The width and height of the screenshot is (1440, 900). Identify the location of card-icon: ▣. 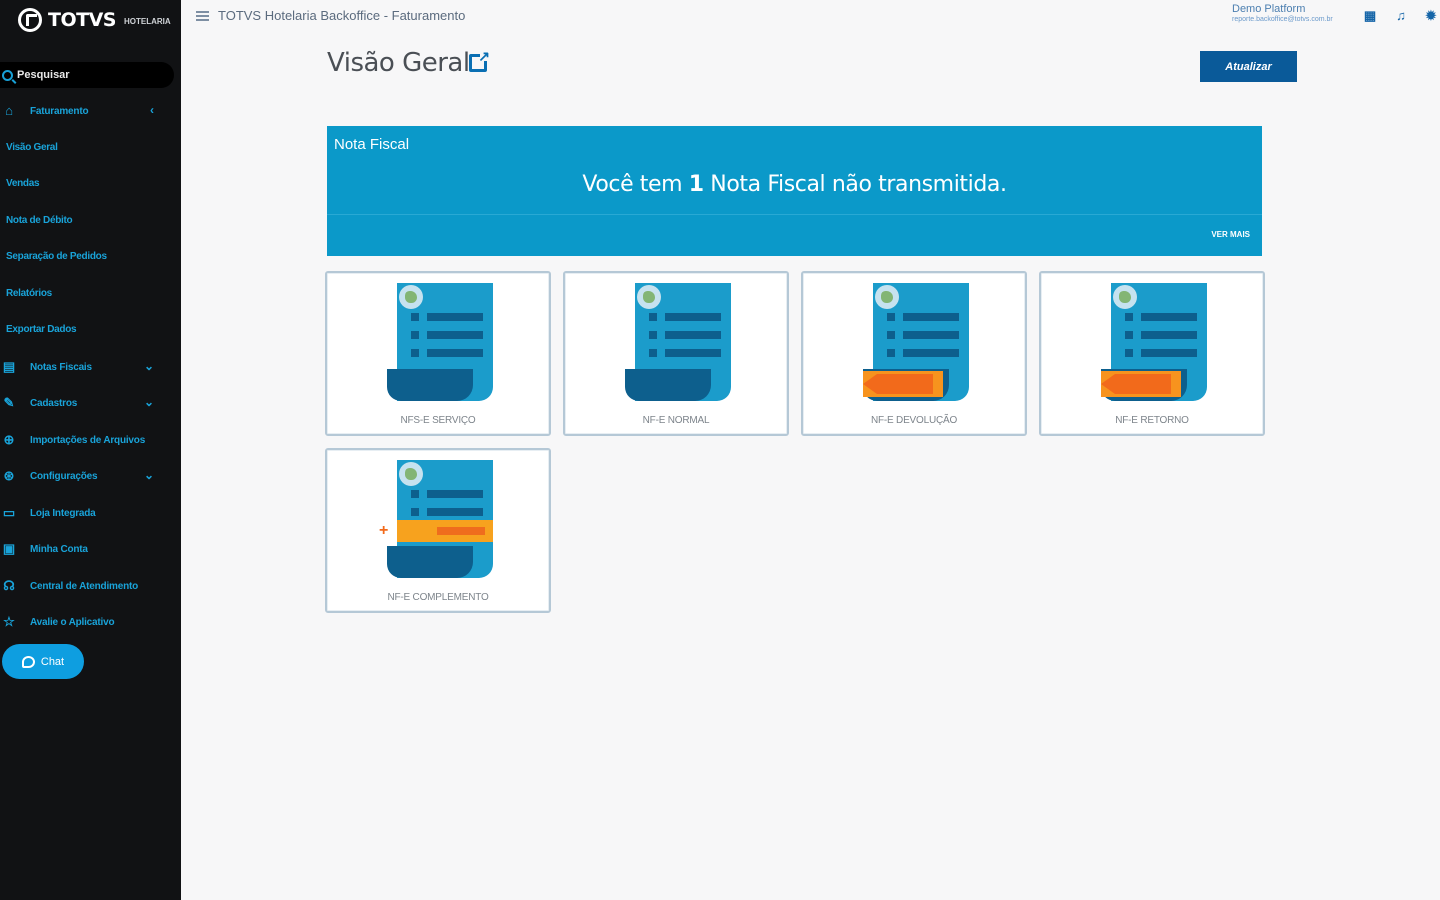
(9, 548).